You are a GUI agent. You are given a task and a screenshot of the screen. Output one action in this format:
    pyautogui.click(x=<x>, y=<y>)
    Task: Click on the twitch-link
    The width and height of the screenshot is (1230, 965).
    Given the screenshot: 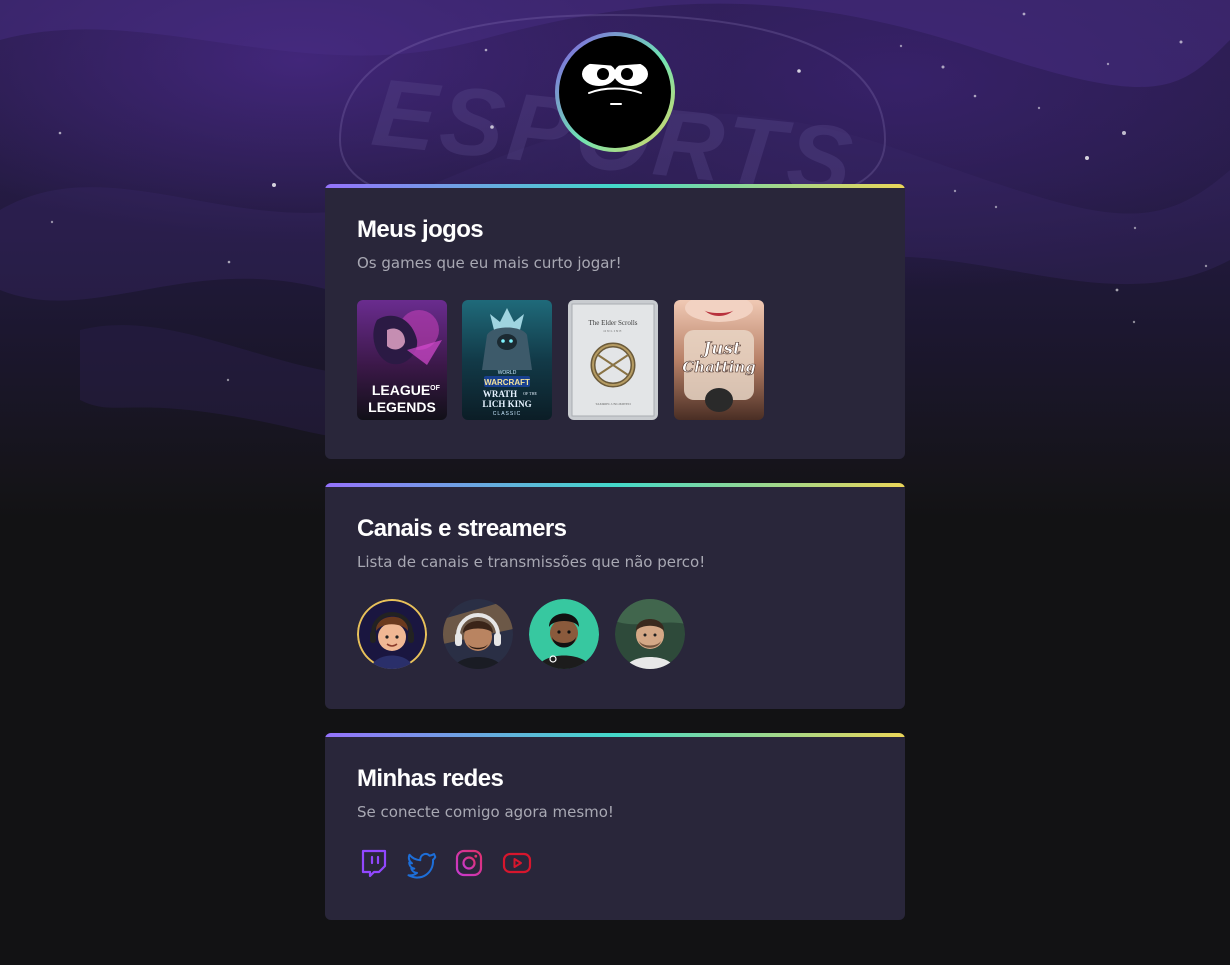 What is the action you would take?
    pyautogui.click(x=373, y=863)
    